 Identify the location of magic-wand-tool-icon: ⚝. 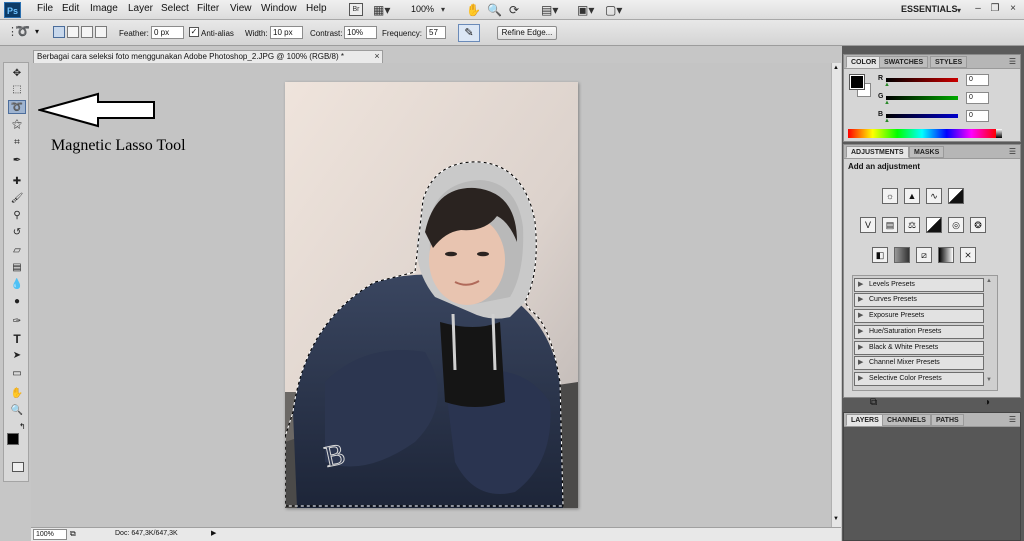
(17, 125).